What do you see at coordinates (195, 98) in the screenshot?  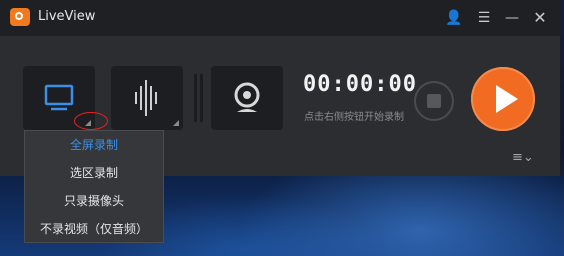 I see `volume-meter-left` at bounding box center [195, 98].